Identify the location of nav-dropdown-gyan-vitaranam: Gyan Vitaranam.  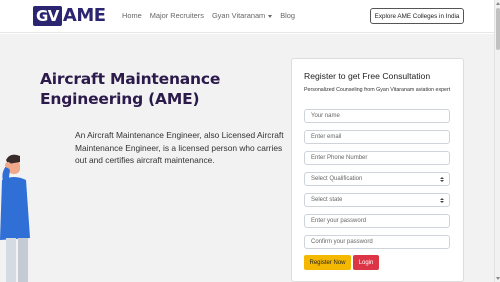
(242, 15).